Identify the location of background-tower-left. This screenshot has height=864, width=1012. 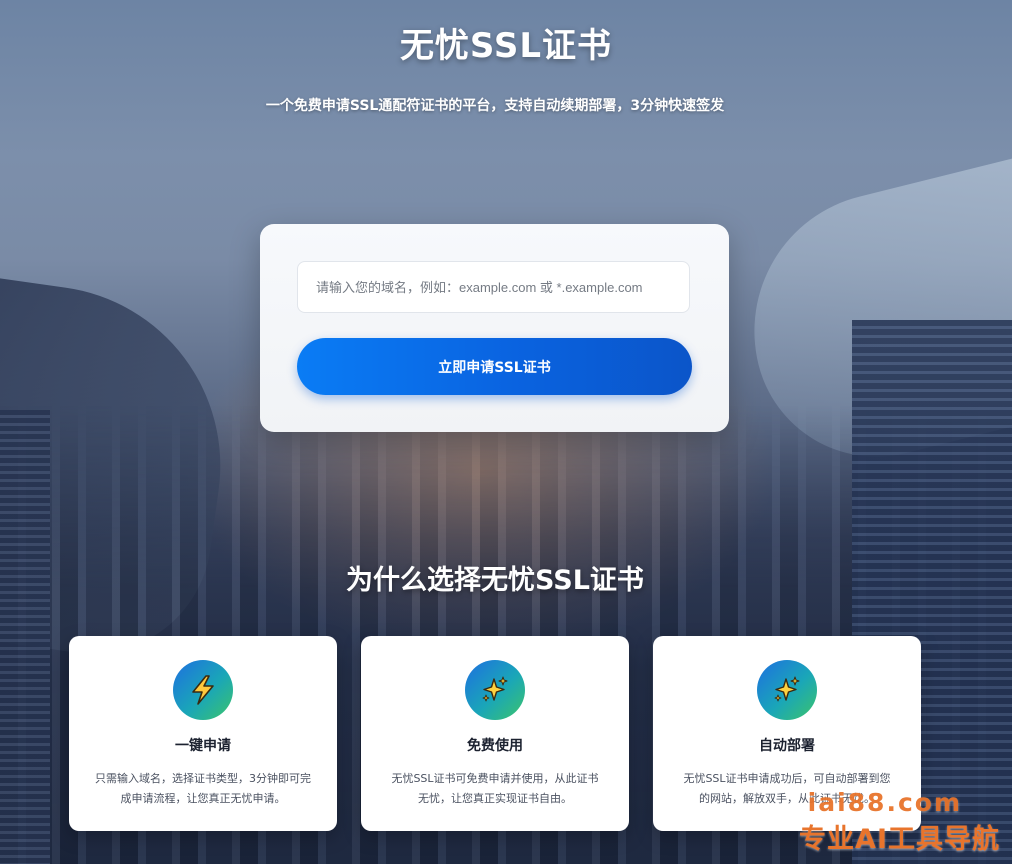
(25, 637).